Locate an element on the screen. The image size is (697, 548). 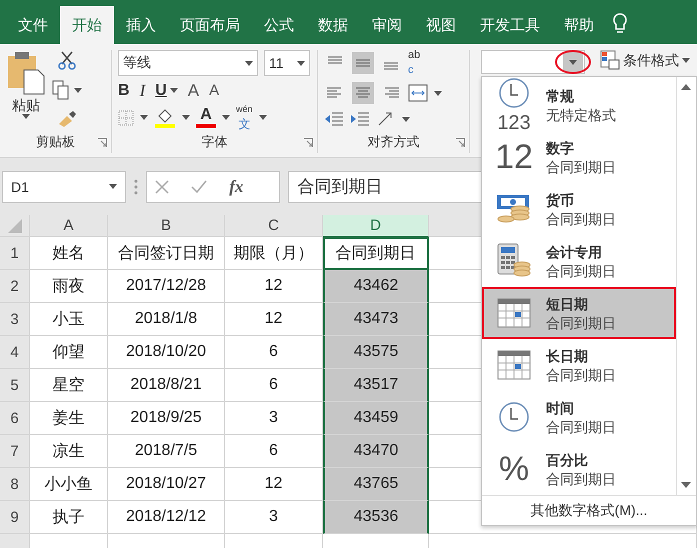
paste-icon is located at coordinates (26, 73).